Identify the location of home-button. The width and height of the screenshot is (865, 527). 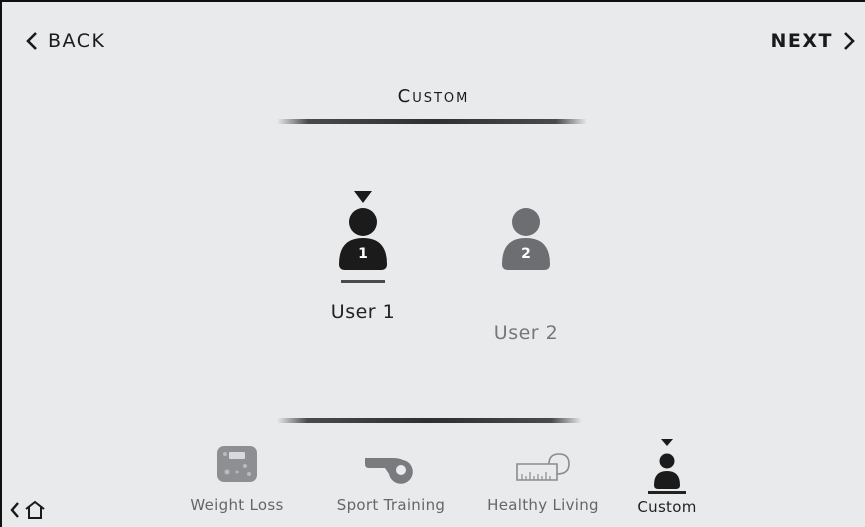
(28, 512).